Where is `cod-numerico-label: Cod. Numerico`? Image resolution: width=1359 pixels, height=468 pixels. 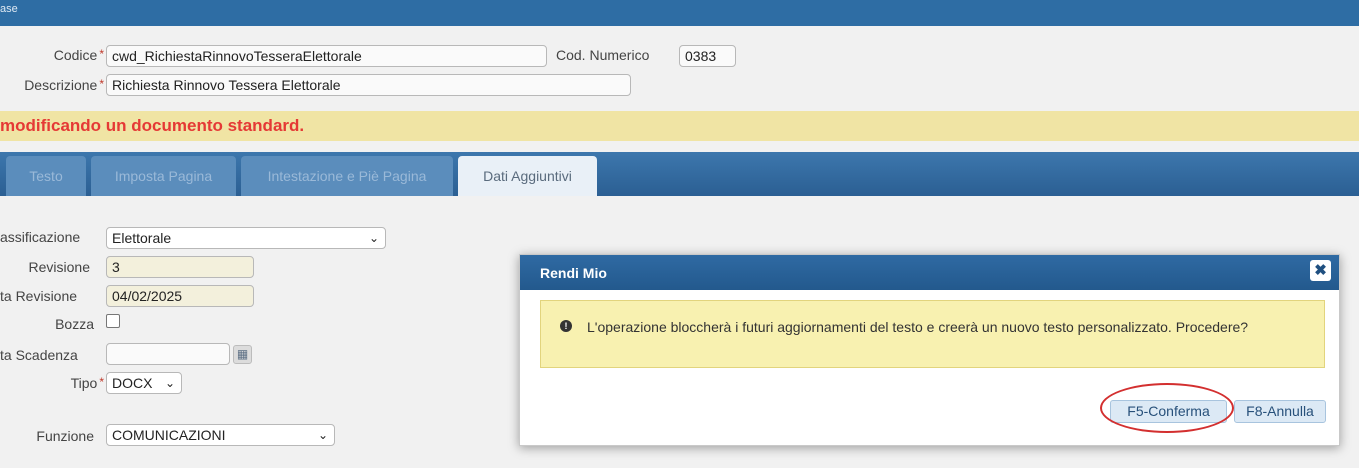
cod-numerico-label: Cod. Numerico is located at coordinates (603, 55).